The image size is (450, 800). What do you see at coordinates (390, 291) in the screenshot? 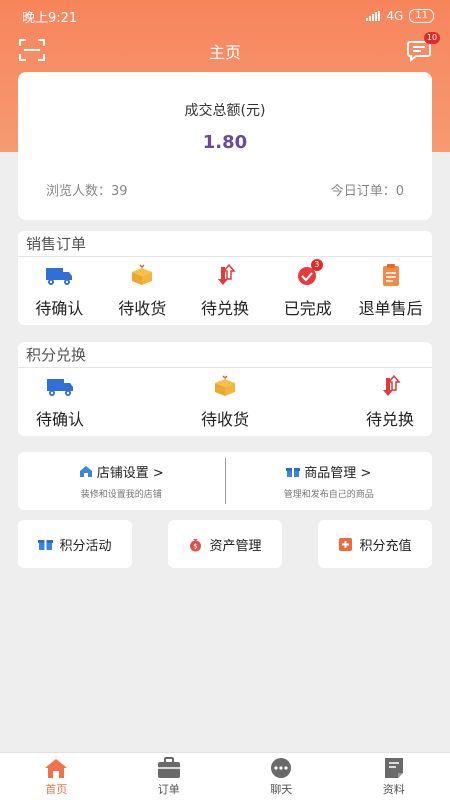
I see `sales-refund-aftersale: 退单售后` at bounding box center [390, 291].